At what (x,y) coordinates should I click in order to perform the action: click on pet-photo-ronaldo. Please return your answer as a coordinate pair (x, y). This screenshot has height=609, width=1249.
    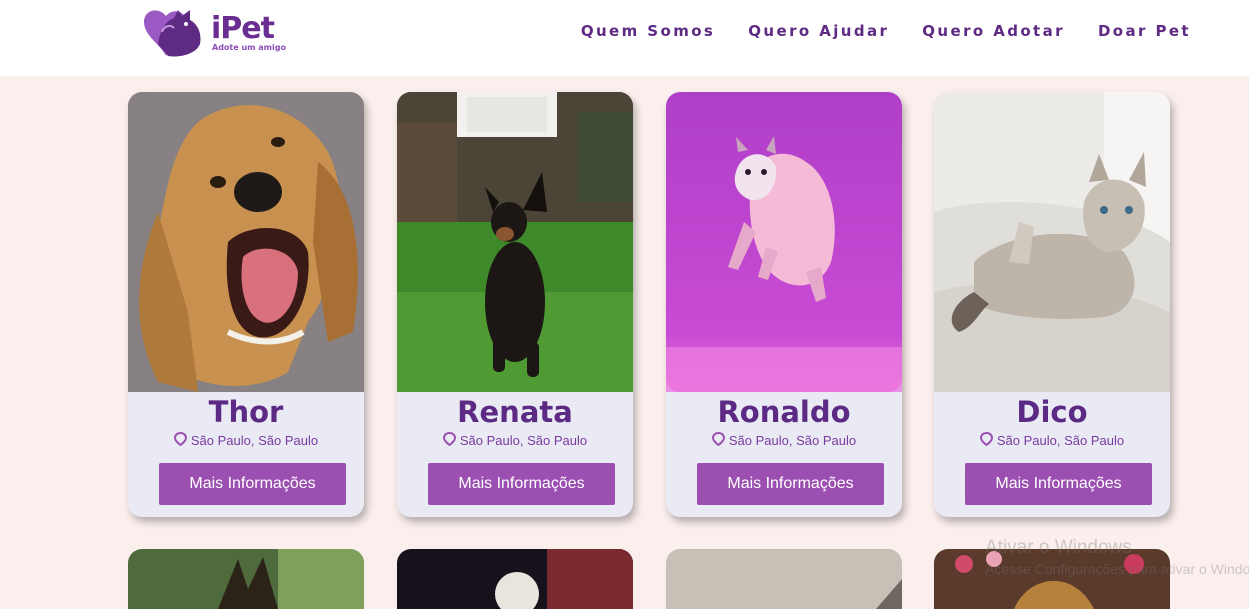
    Looking at the image, I should click on (784, 242).